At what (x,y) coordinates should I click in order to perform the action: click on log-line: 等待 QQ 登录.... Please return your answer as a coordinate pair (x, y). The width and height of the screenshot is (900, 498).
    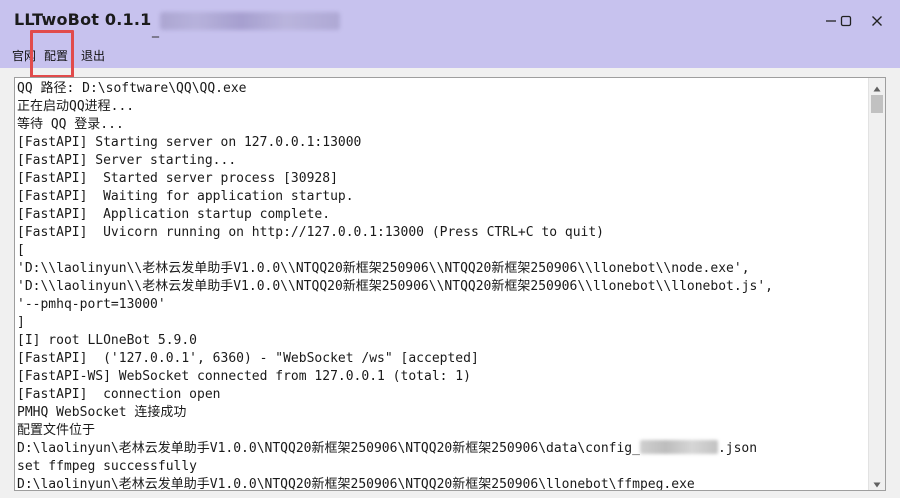
    Looking at the image, I should click on (70, 124).